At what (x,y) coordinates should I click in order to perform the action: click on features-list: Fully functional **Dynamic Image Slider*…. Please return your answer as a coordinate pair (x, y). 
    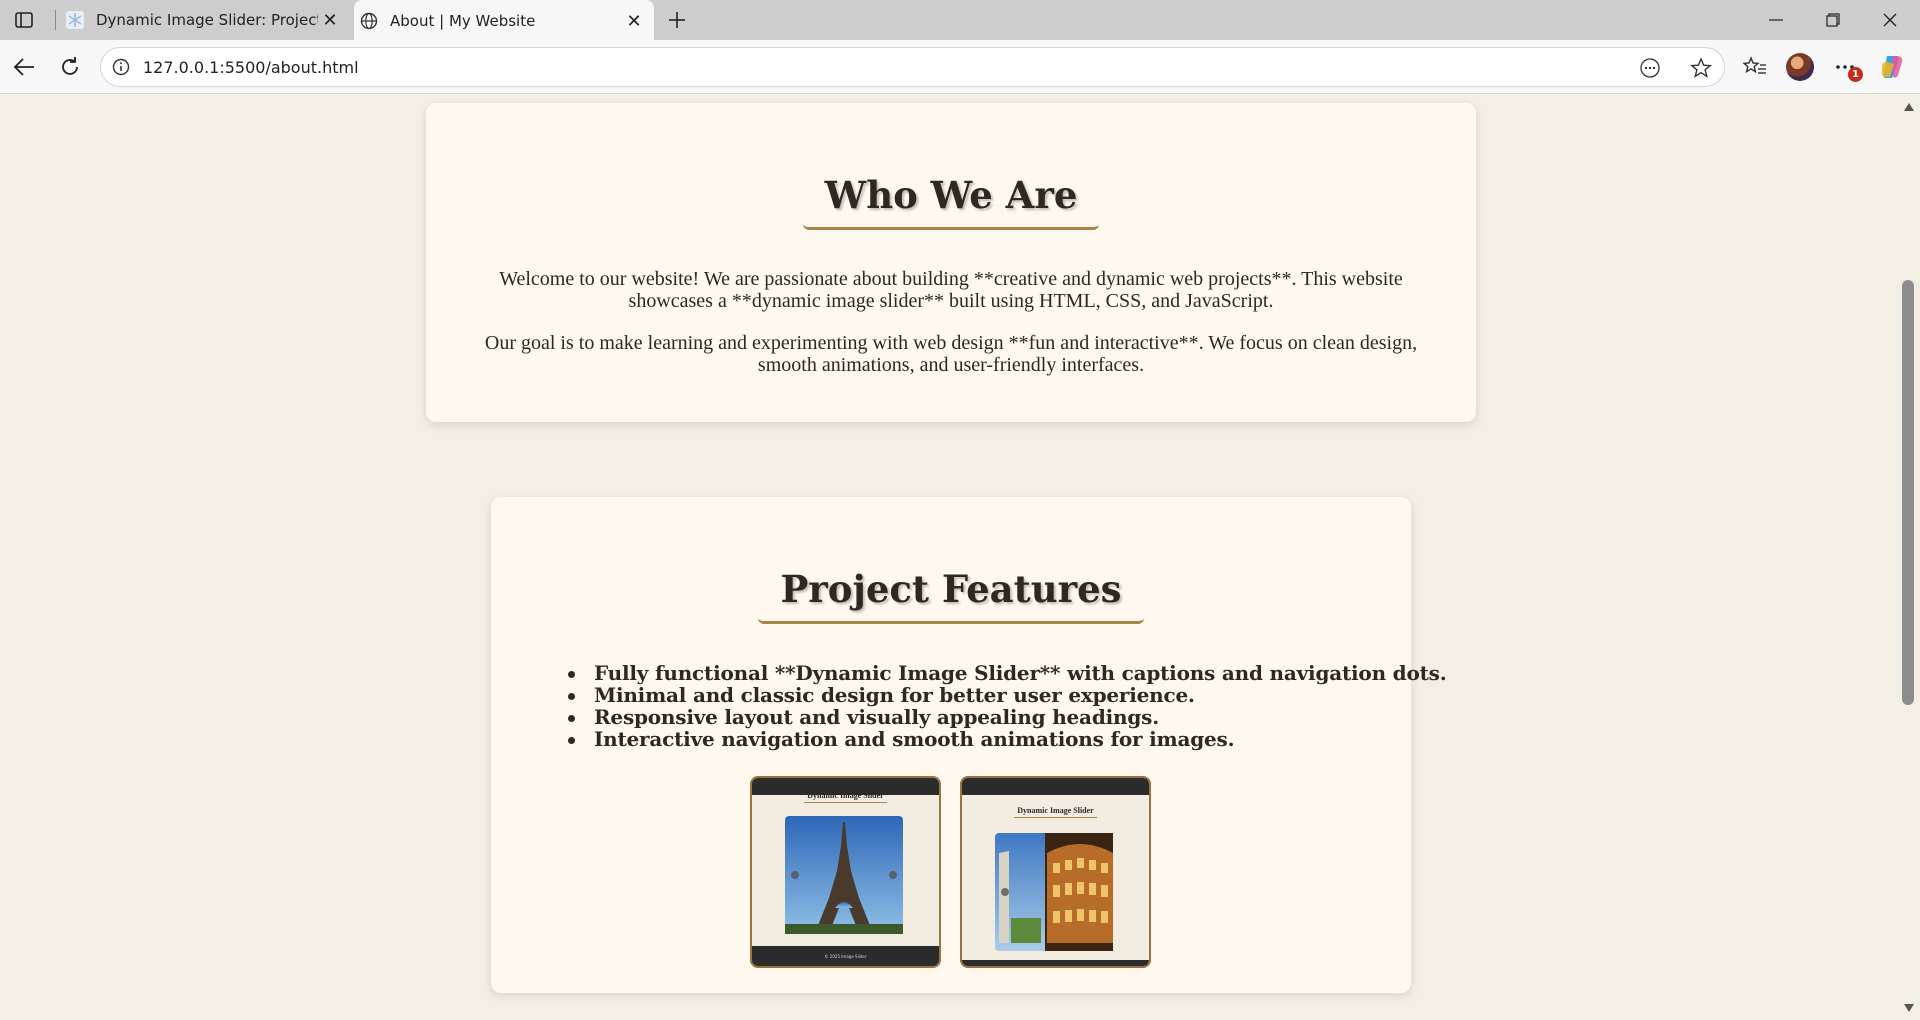
    Looking at the image, I should click on (1006, 706).